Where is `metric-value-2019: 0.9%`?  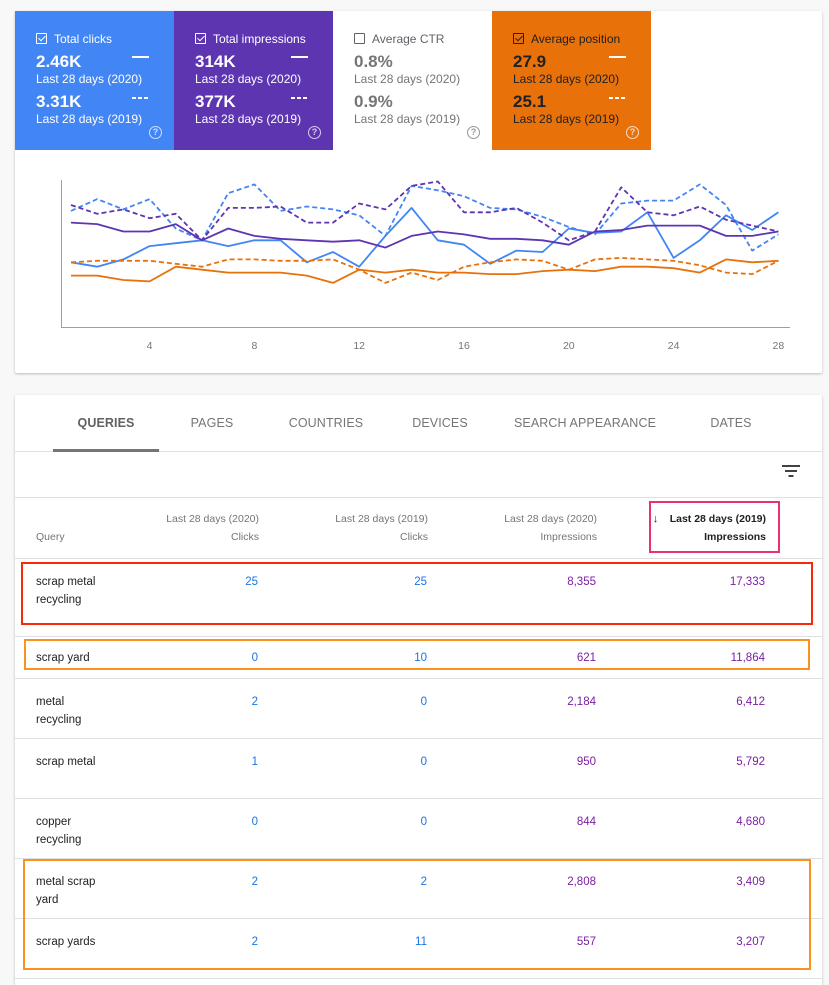 metric-value-2019: 0.9% is located at coordinates (373, 101).